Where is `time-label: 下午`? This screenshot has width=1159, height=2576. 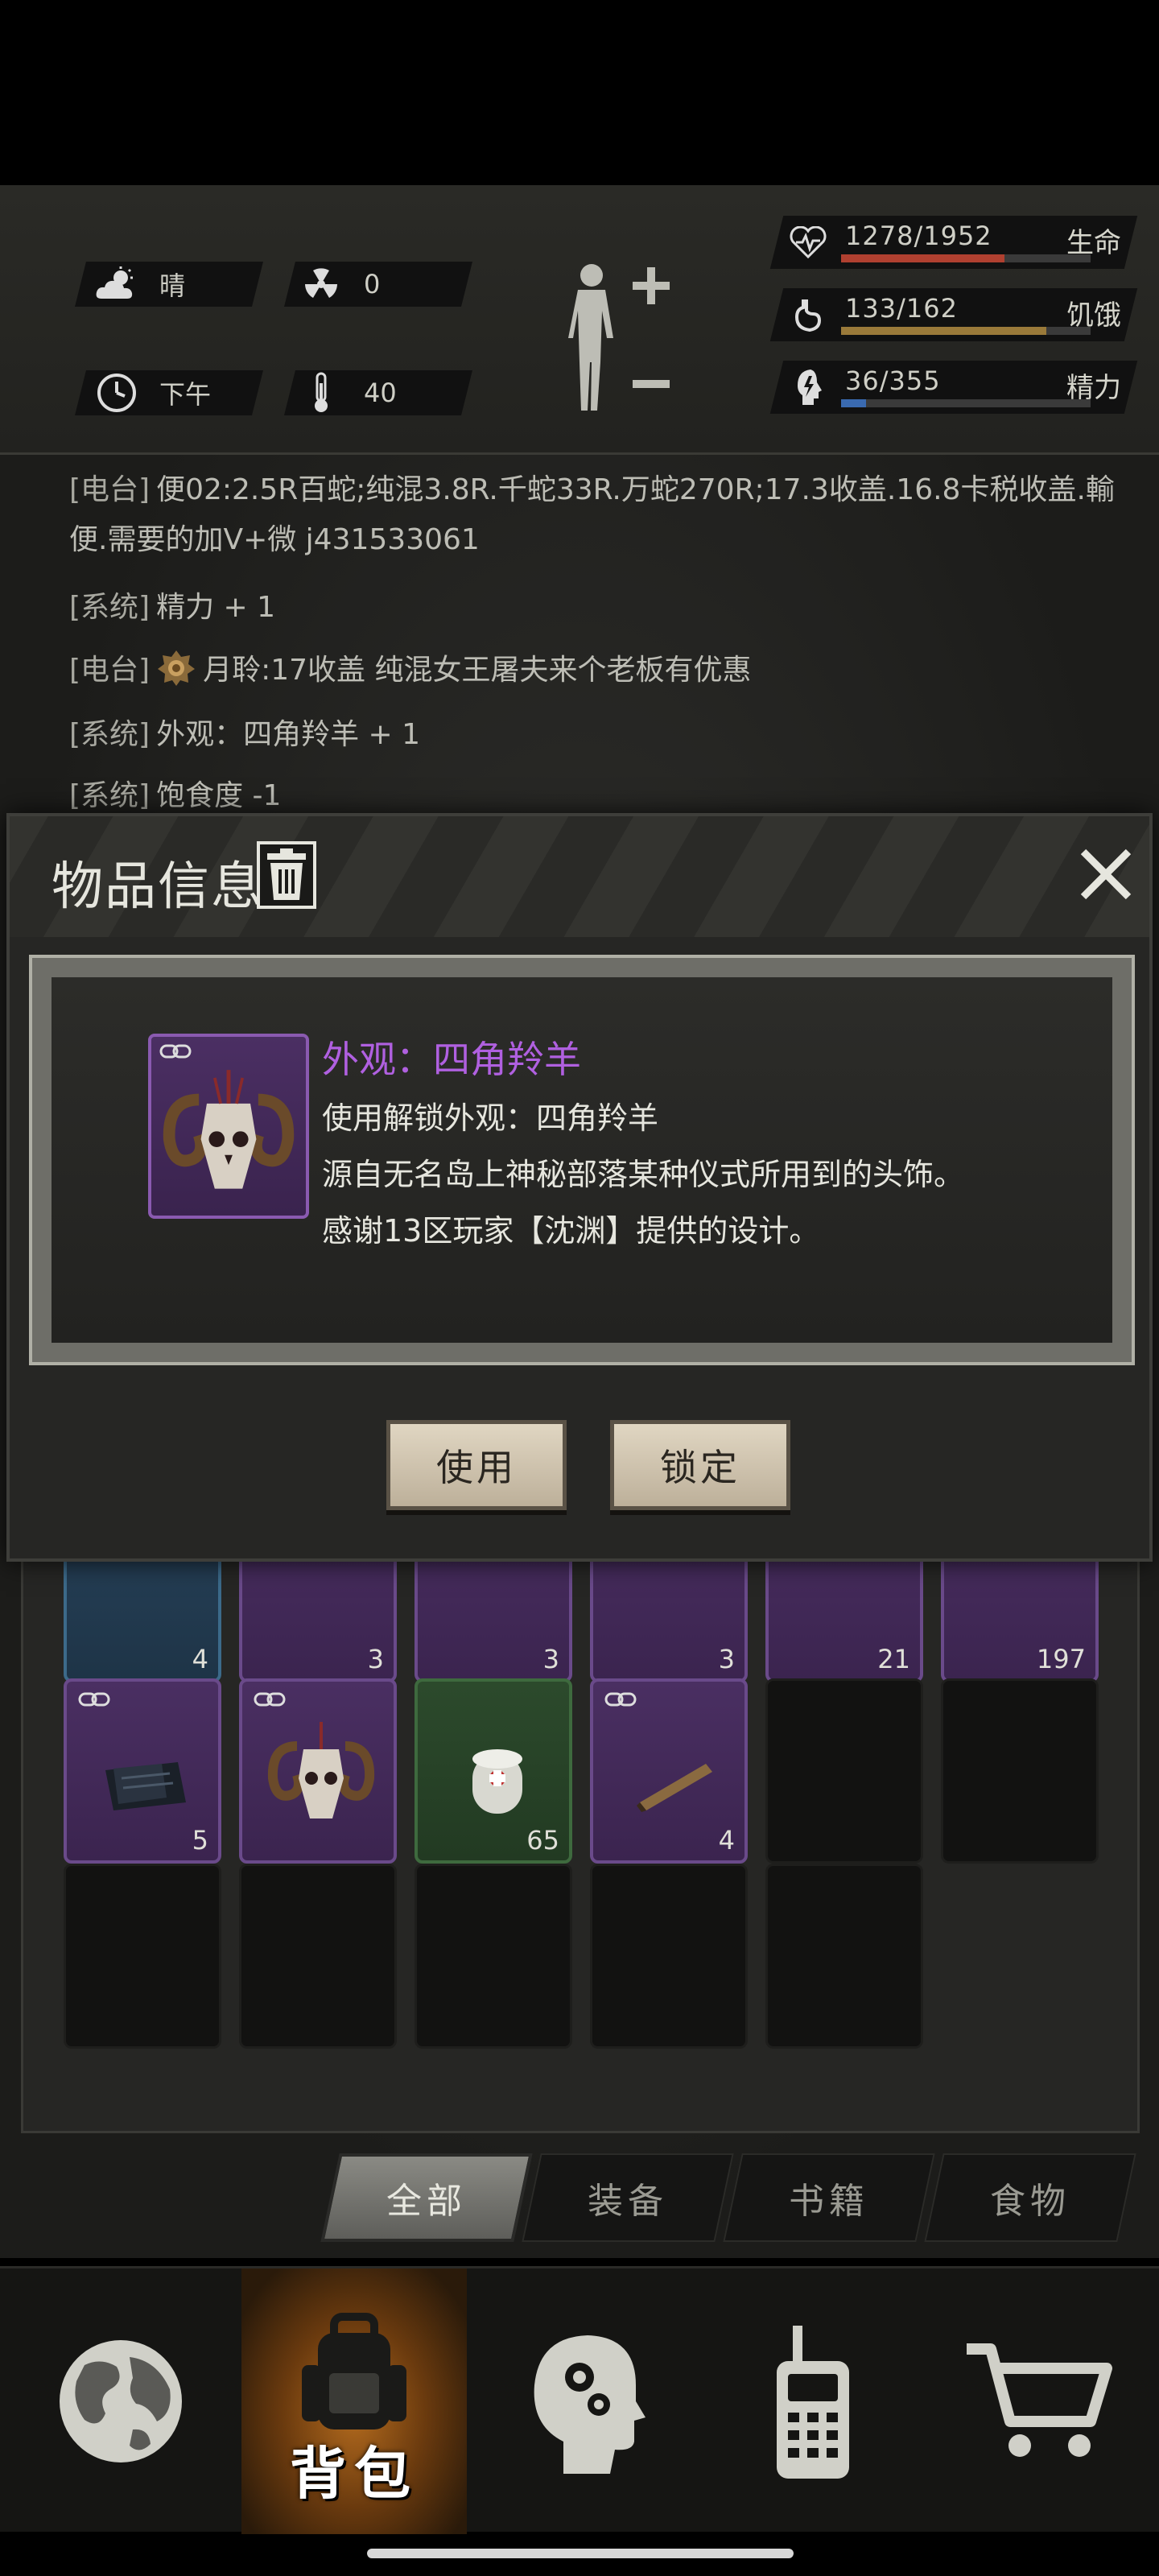
time-label: 下午 is located at coordinates (185, 394).